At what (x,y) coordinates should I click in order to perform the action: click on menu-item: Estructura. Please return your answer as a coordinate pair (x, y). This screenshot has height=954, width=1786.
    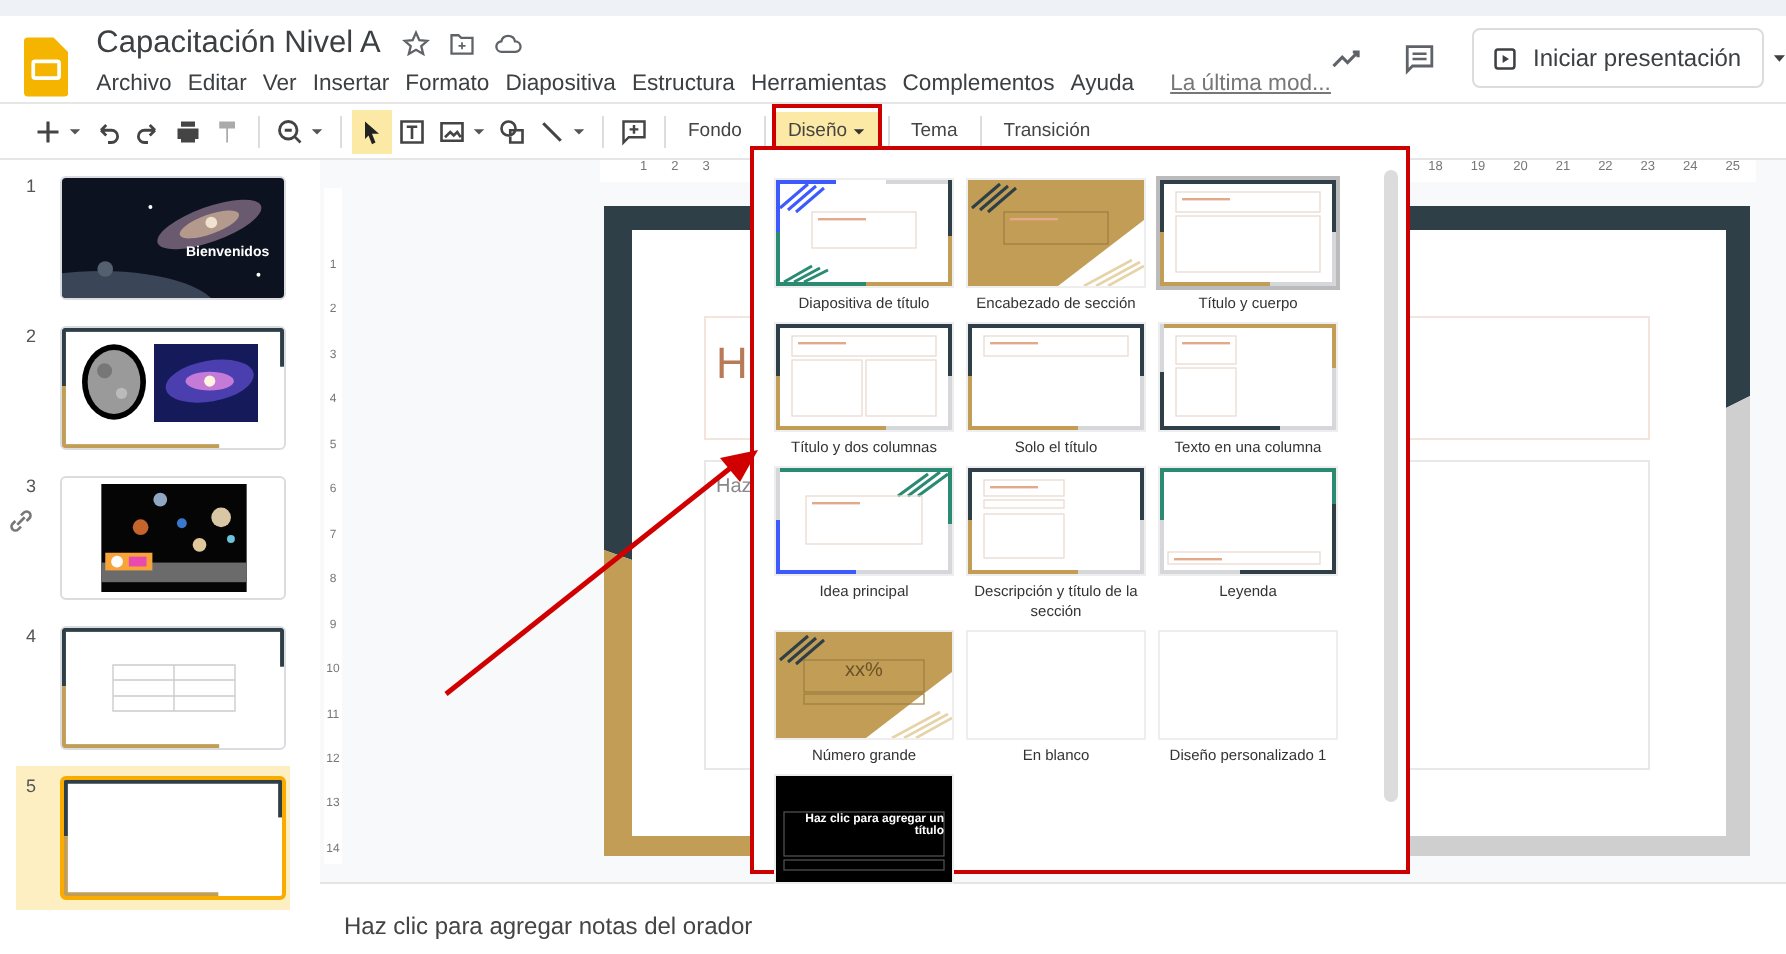
    Looking at the image, I should click on (683, 84).